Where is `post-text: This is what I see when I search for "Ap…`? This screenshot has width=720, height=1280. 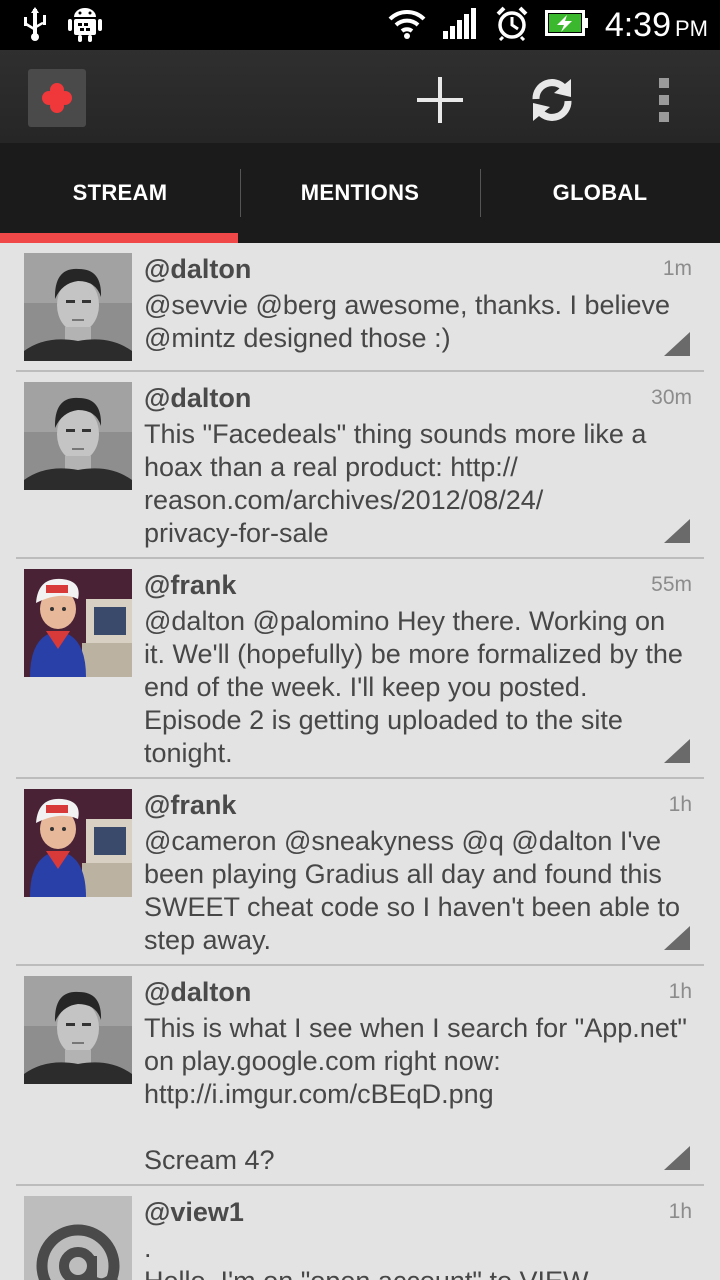 post-text: This is what I see when I search for "Ap… is located at coordinates (415, 1094).